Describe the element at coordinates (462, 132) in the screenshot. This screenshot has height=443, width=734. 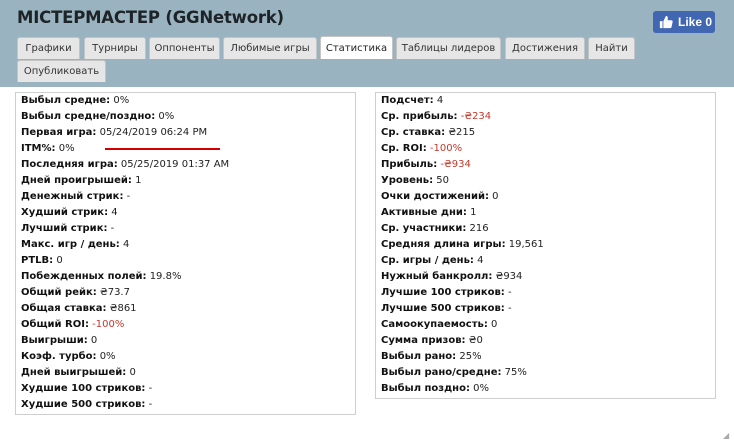
I see `stat-value: ₴215` at that location.